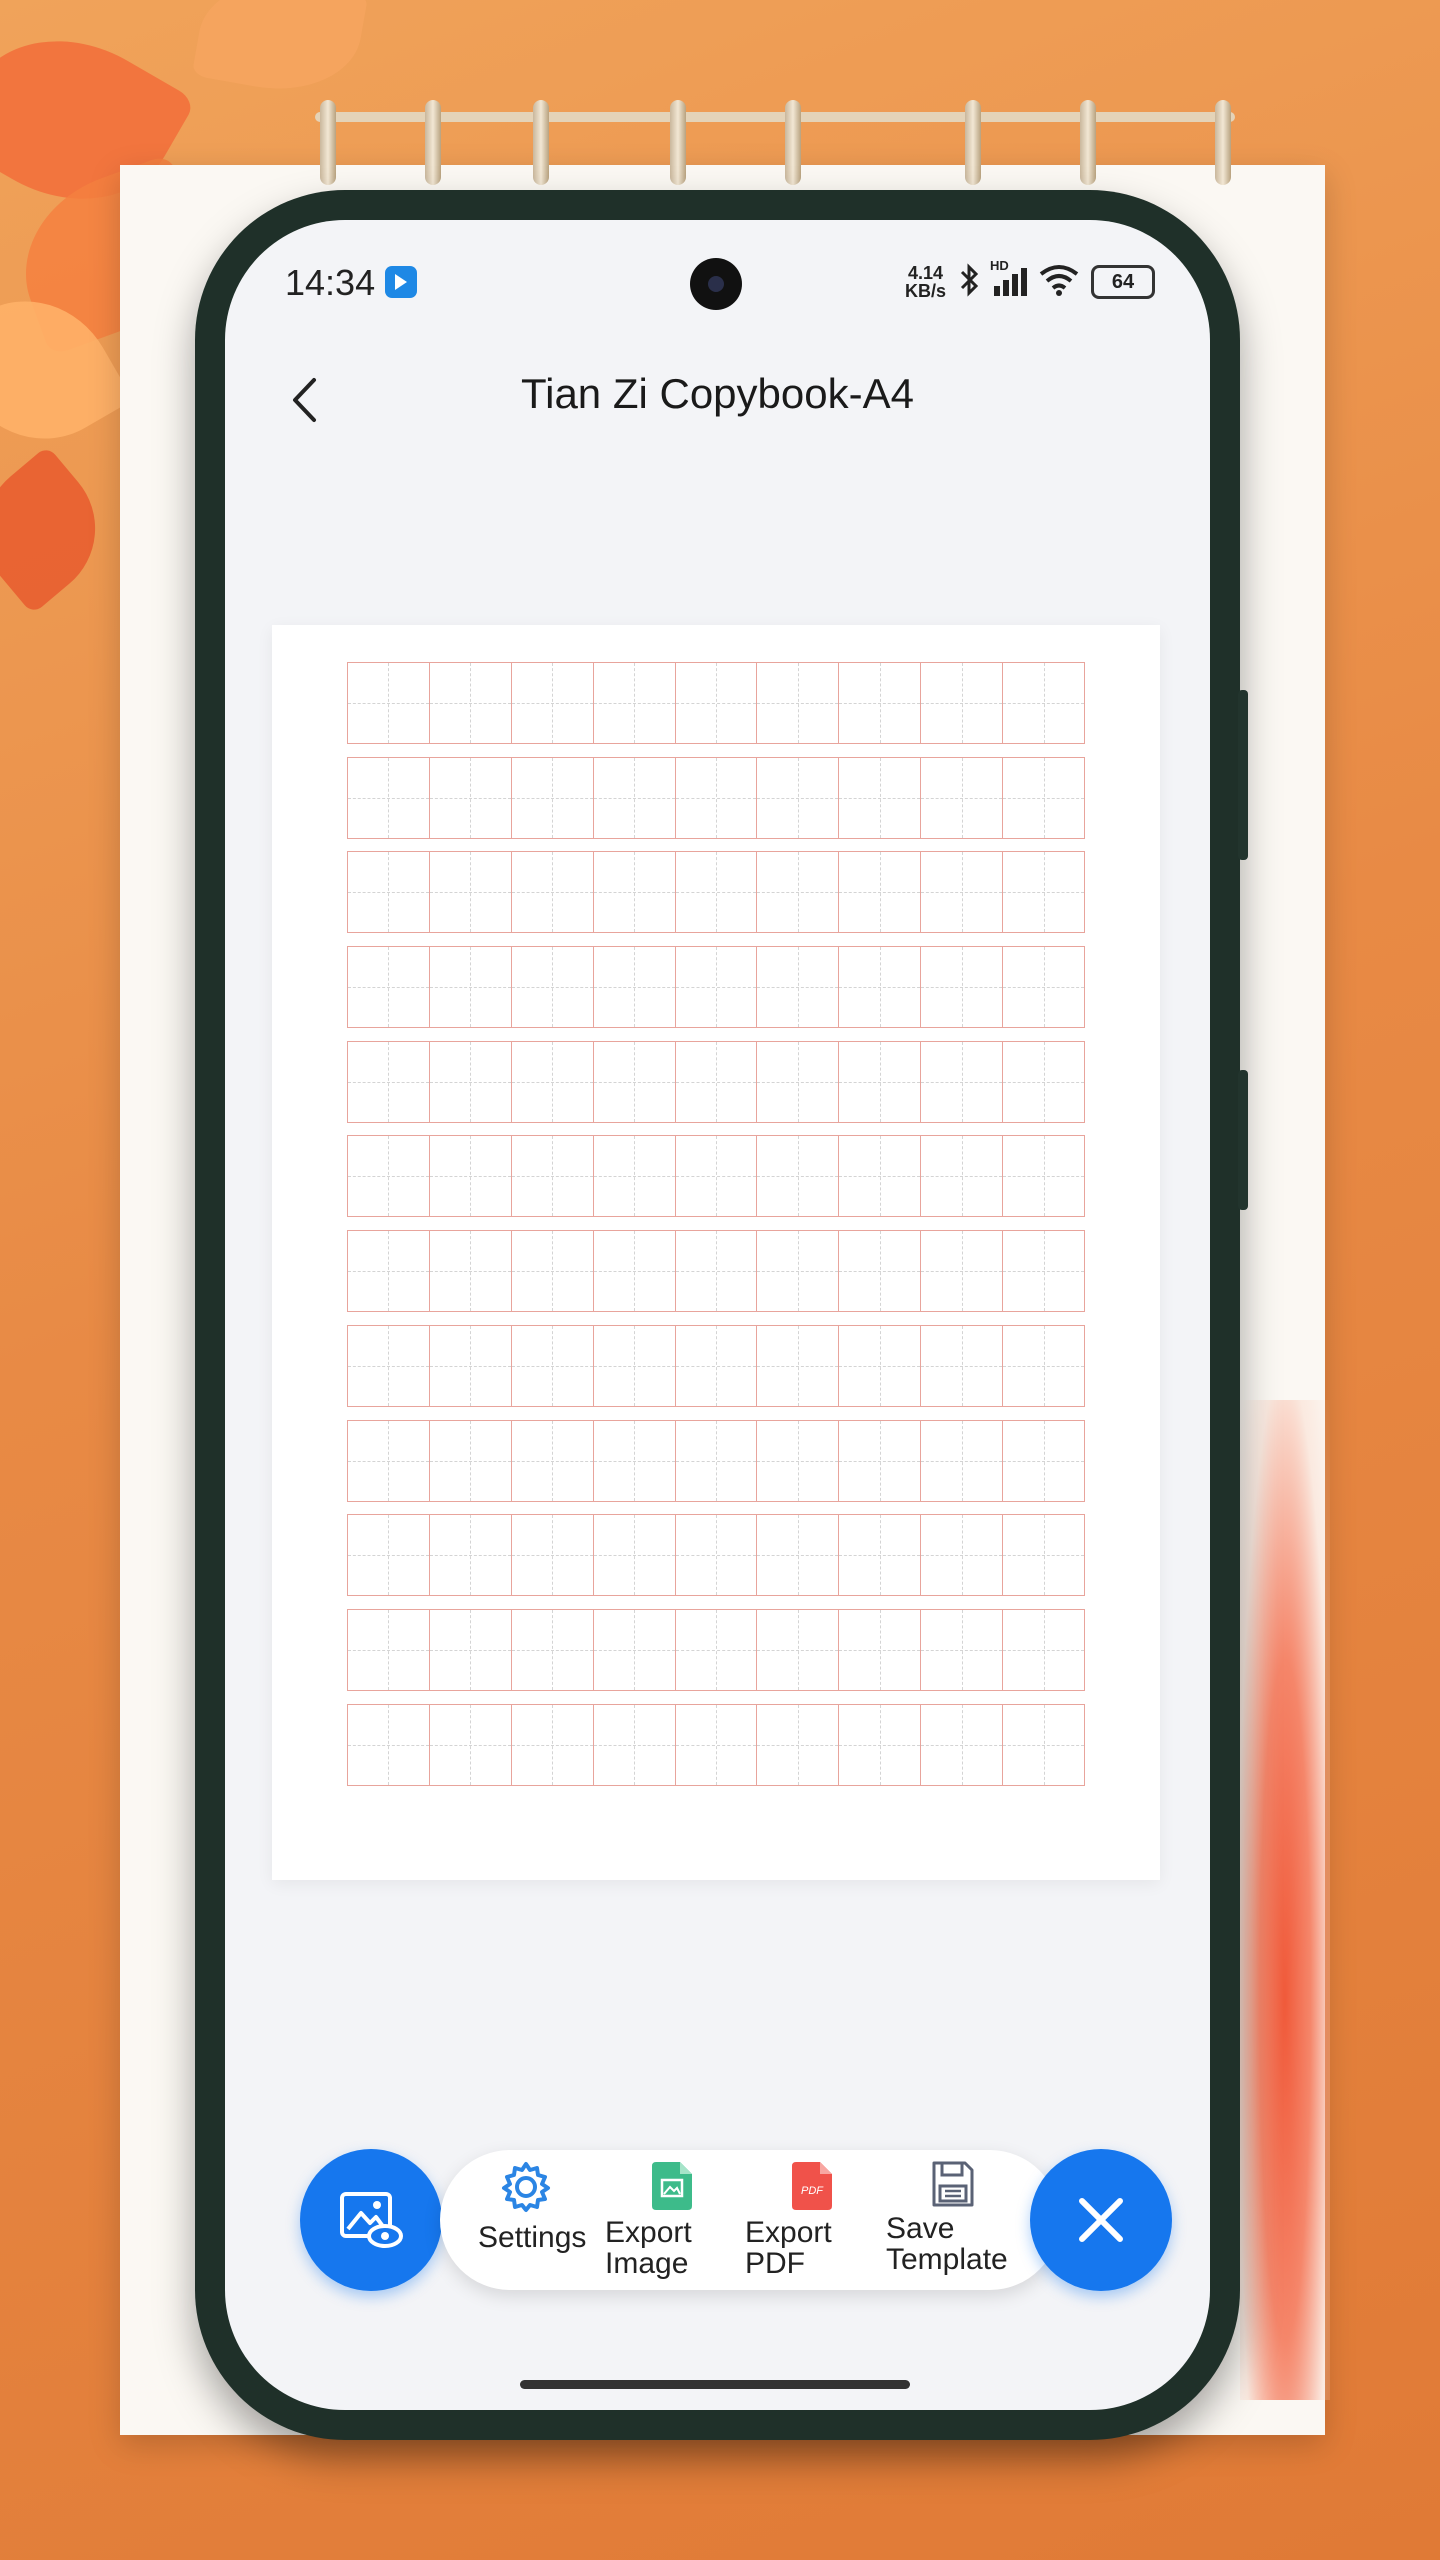 This screenshot has height=2560, width=1440. What do you see at coordinates (1008, 277) in the screenshot?
I see `signal-icon: HD` at bounding box center [1008, 277].